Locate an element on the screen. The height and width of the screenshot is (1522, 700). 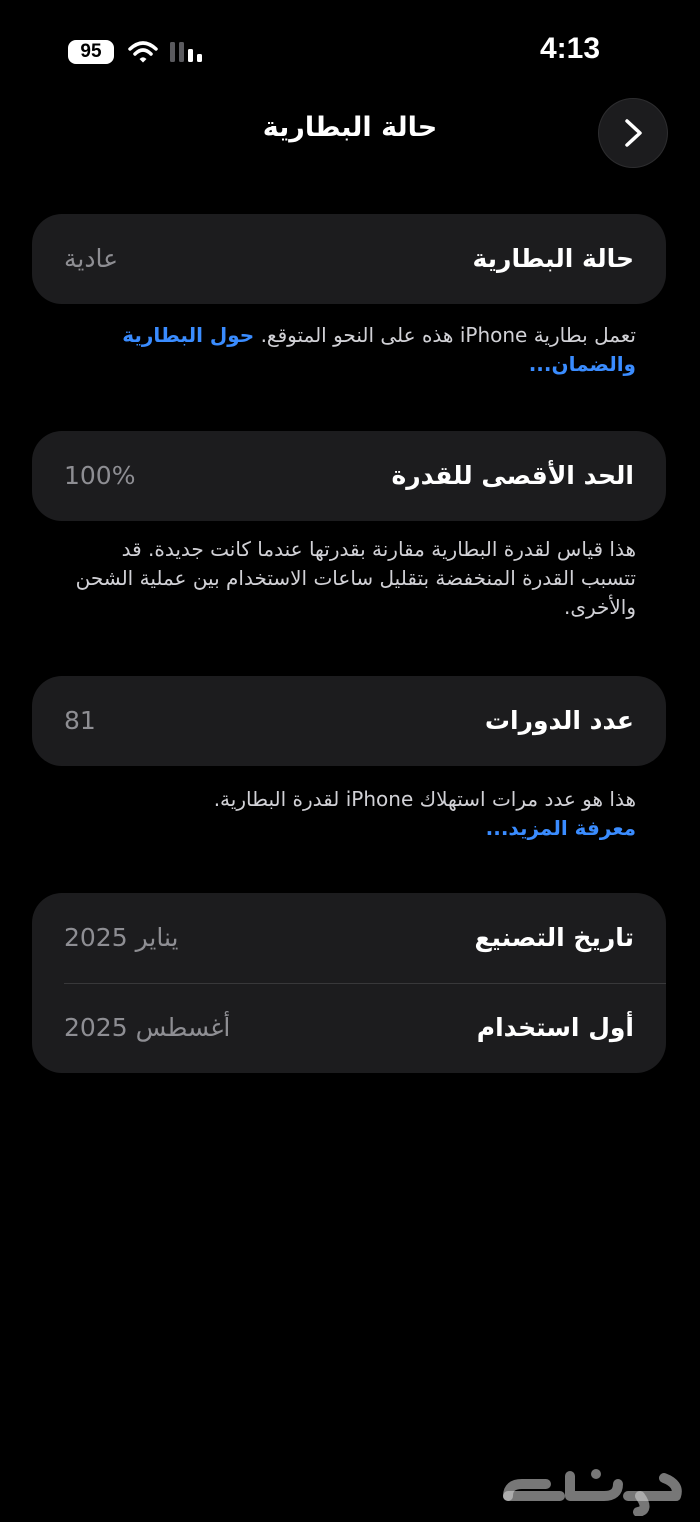
max-capacity-card: الحد الأقصى للقدرة 100% is located at coordinates (349, 476).